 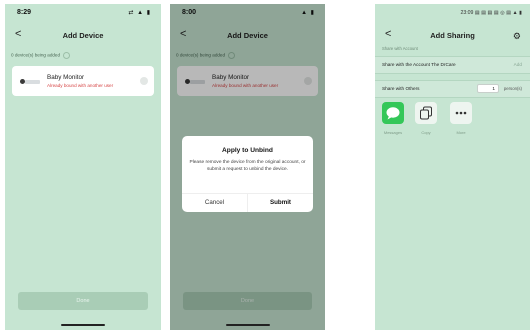 I want to click on status-bar: 23:09 ▤ ▤ ▤ ▤ ◎ ▤ ▲ ▮, so click(x=452, y=14).